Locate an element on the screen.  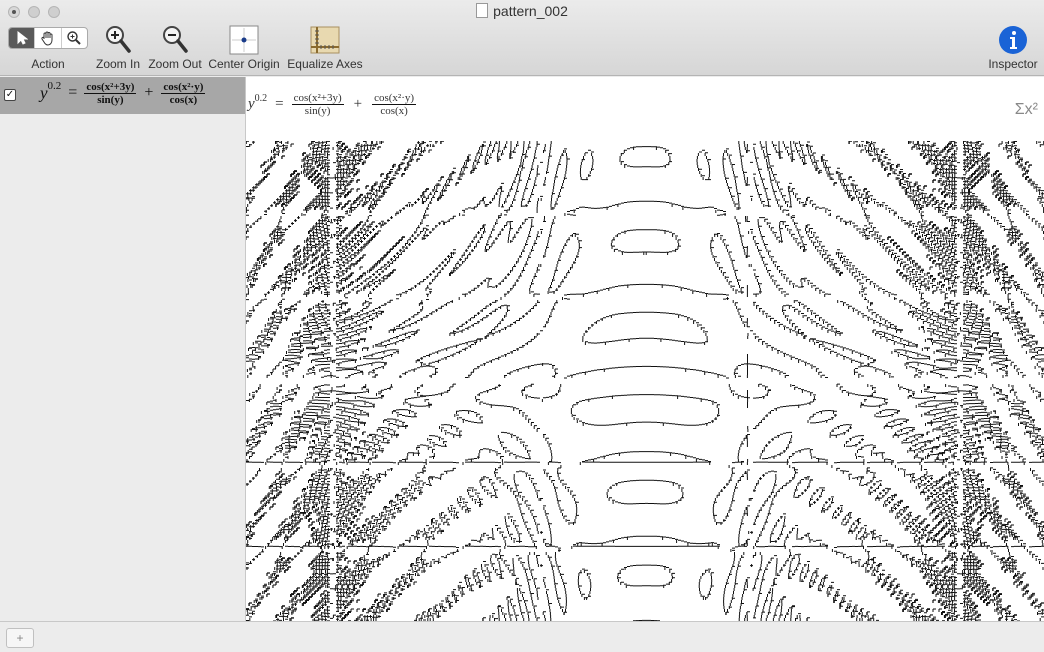
document-icon is located at coordinates (482, 10).